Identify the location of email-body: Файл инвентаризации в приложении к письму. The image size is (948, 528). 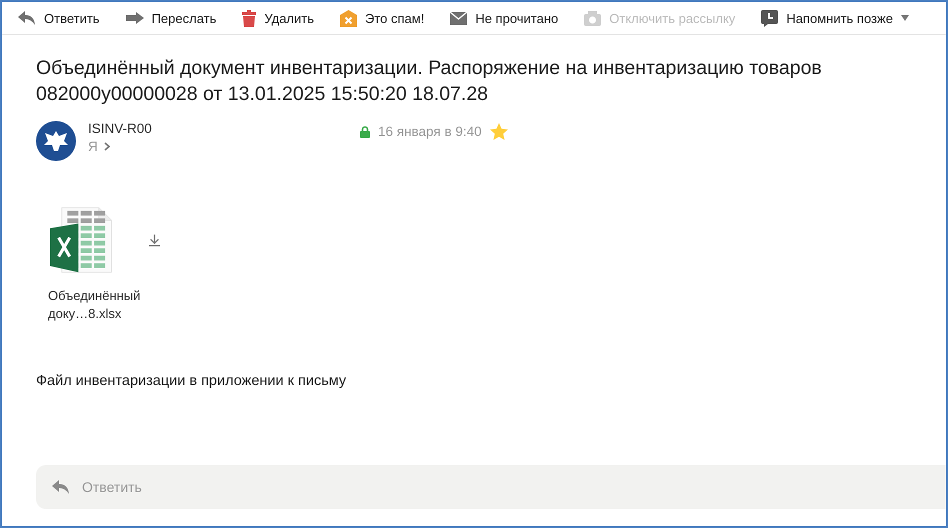
(192, 381).